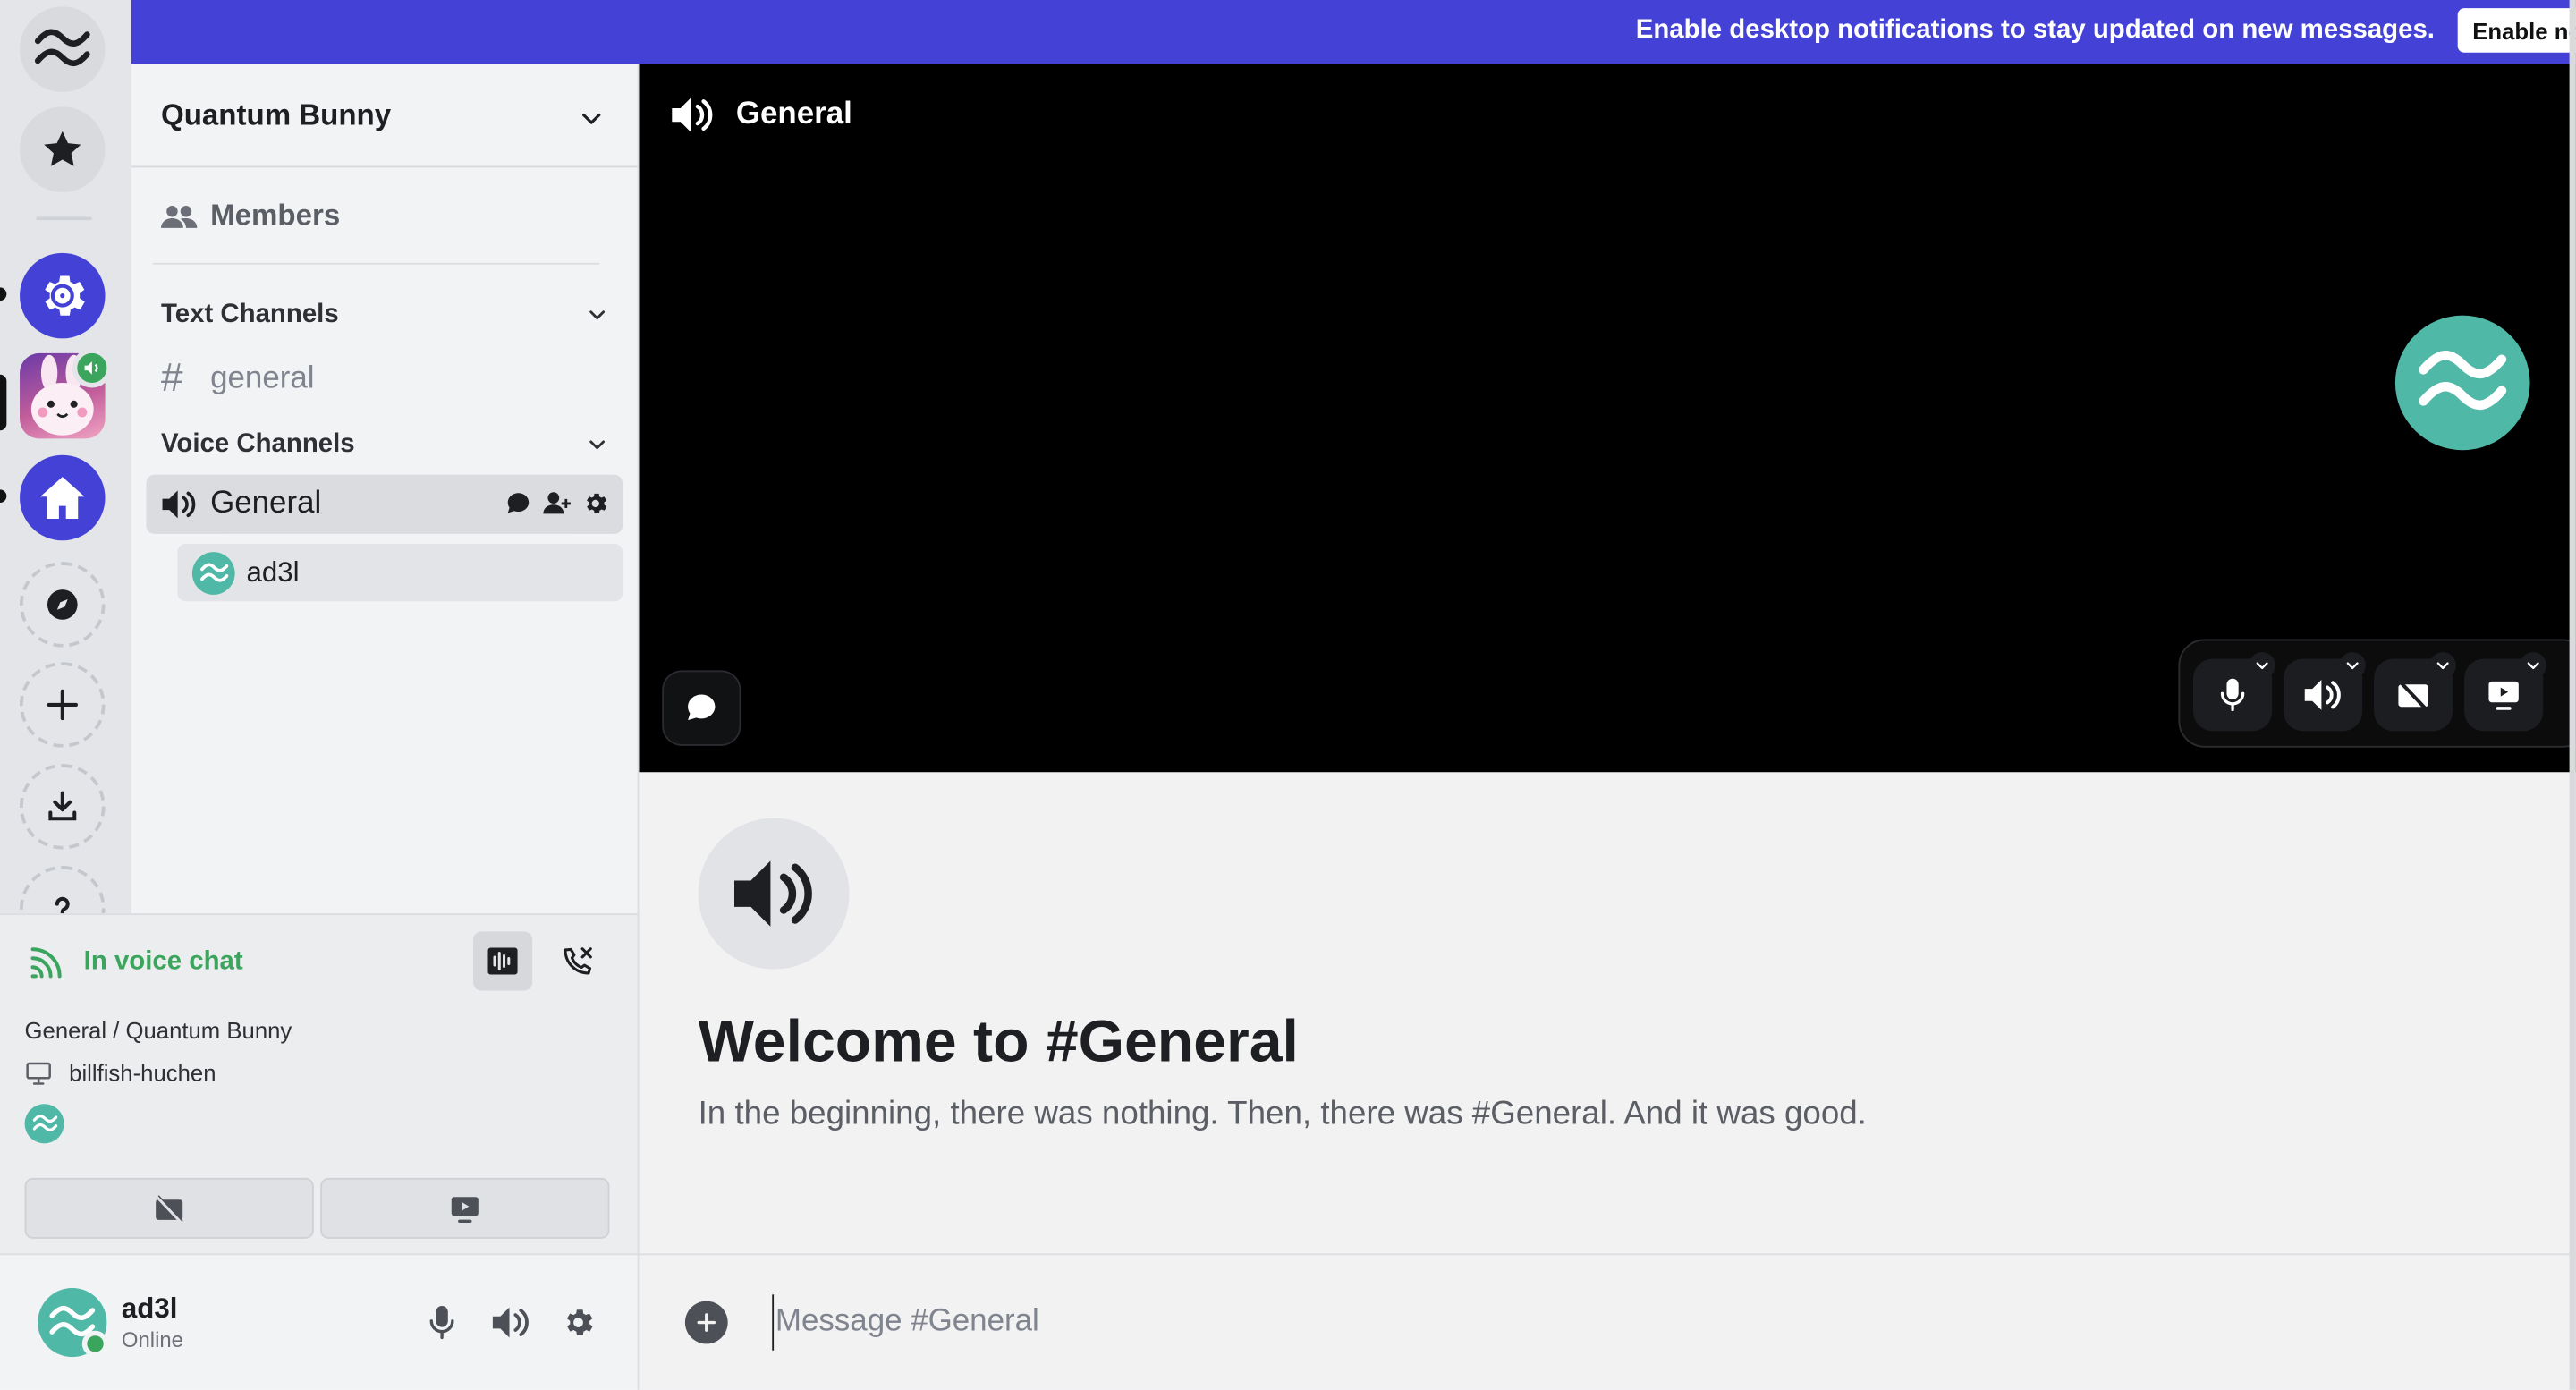 The width and height of the screenshot is (2576, 1390). I want to click on voice-participant: ad3l, so click(400, 572).